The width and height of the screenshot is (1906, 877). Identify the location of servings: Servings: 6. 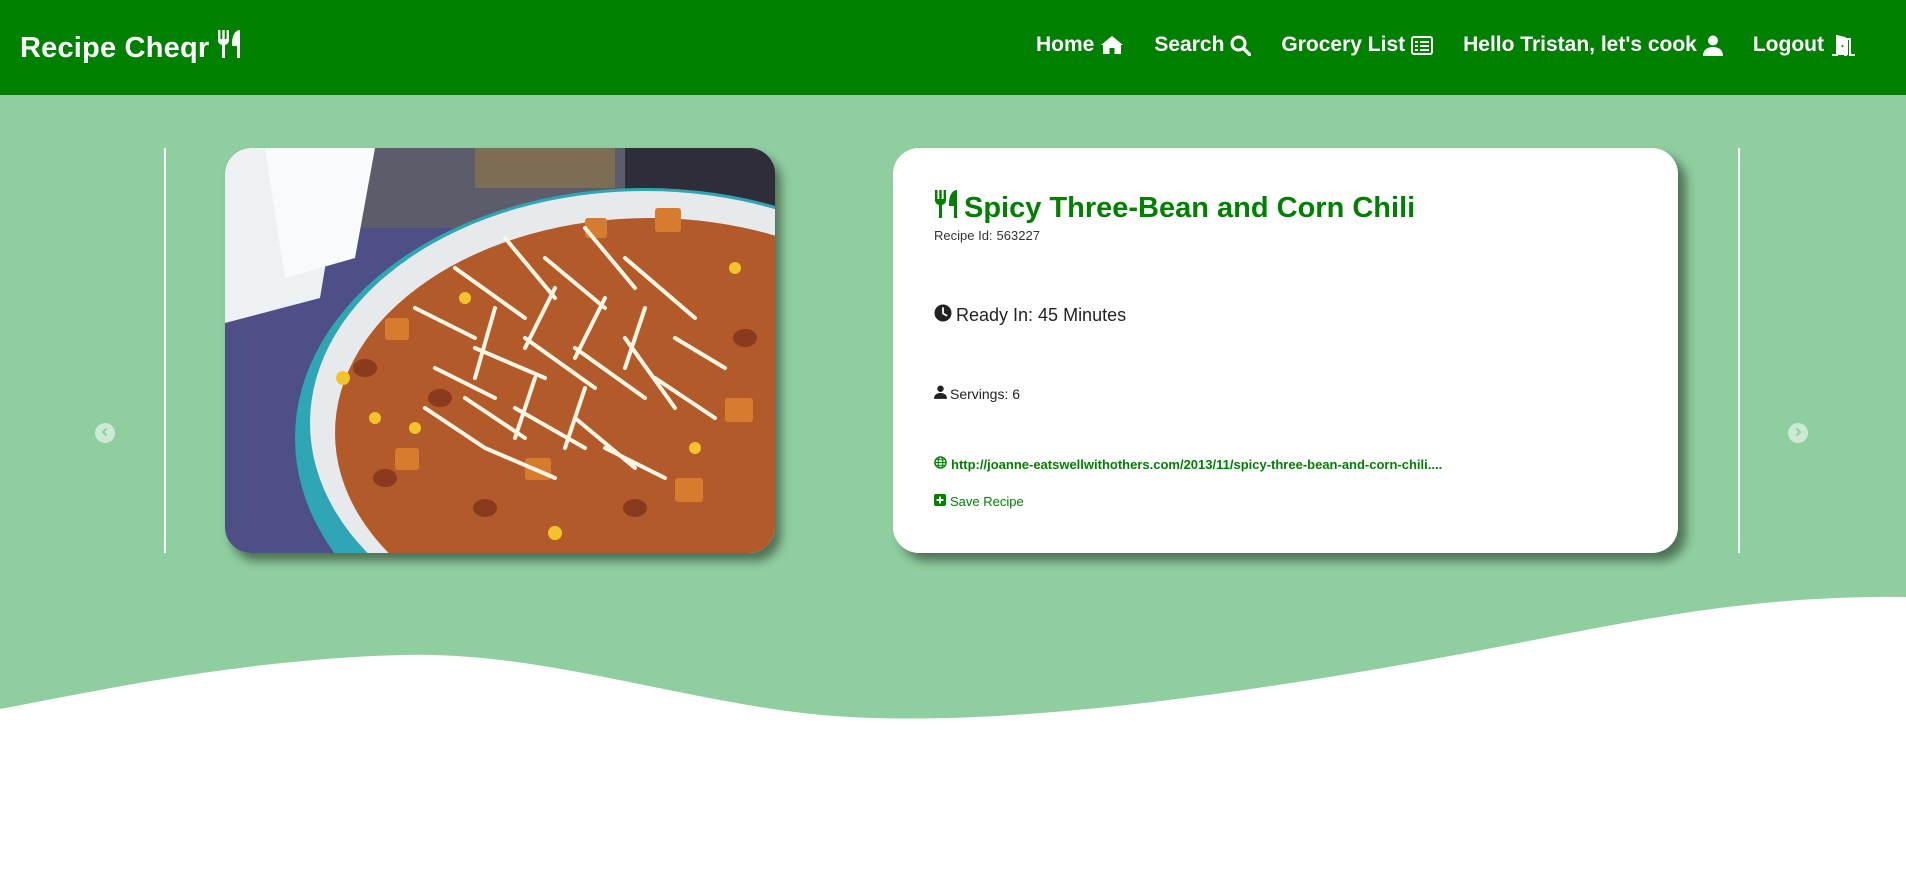
(977, 393).